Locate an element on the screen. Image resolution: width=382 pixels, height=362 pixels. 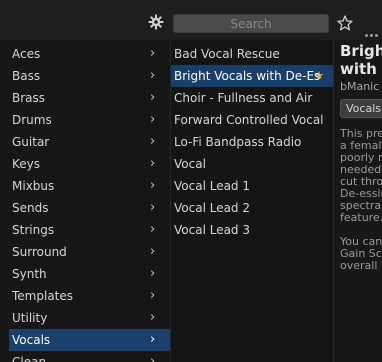
category-label: Mixbus is located at coordinates (33, 186).